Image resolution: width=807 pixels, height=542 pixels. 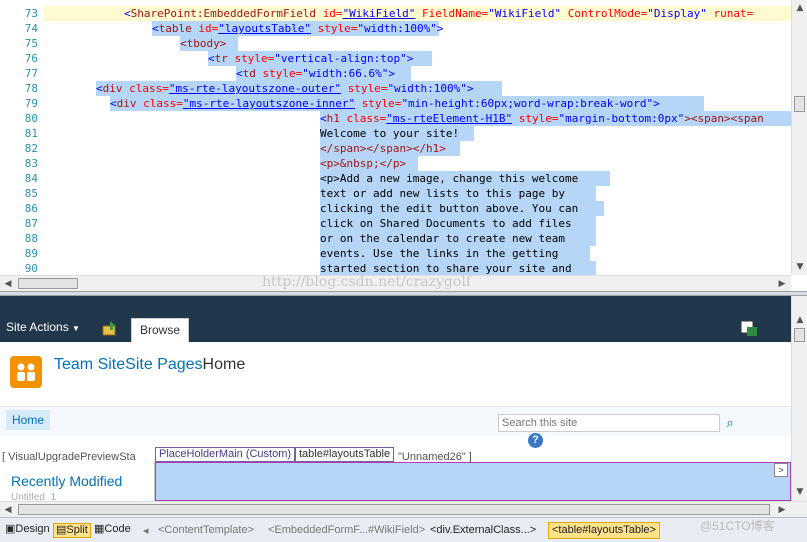 What do you see at coordinates (31, 193) in the screenshot?
I see `line-number: 85` at bounding box center [31, 193].